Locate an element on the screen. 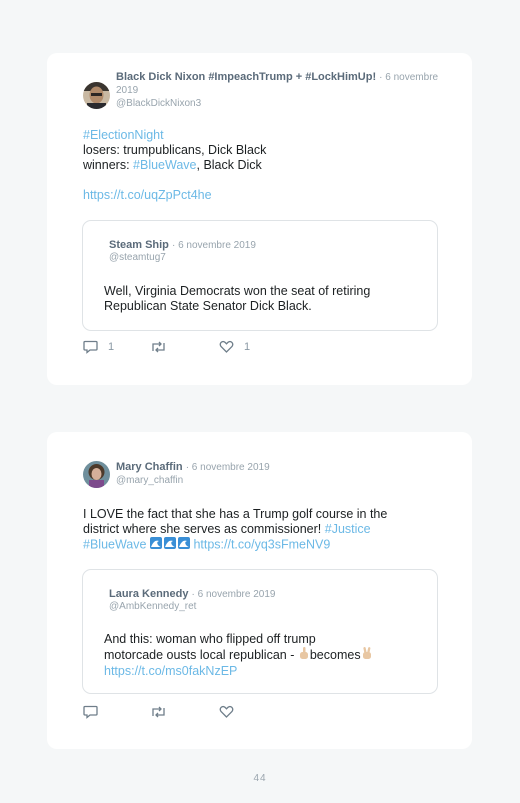 This screenshot has width=520, height=803. tweet-line: losers: trumpublicans, Dick Black is located at coordinates (175, 150).